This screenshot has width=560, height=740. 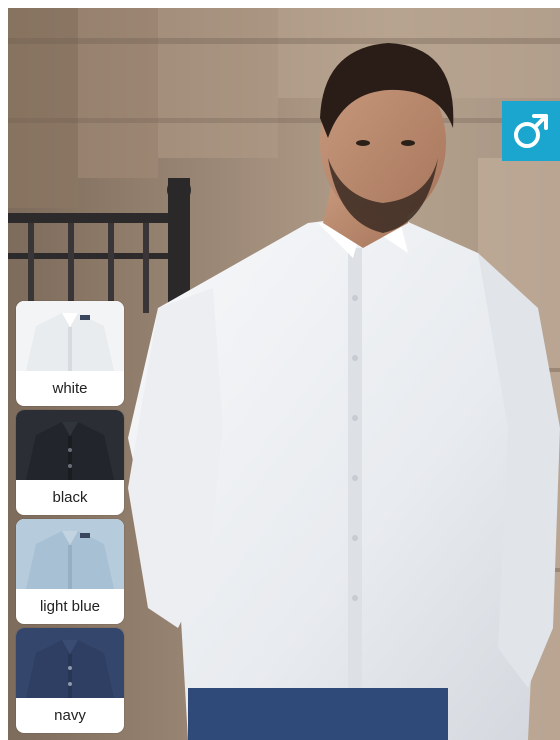 I want to click on color-swatch-black: black, so click(x=70, y=462).